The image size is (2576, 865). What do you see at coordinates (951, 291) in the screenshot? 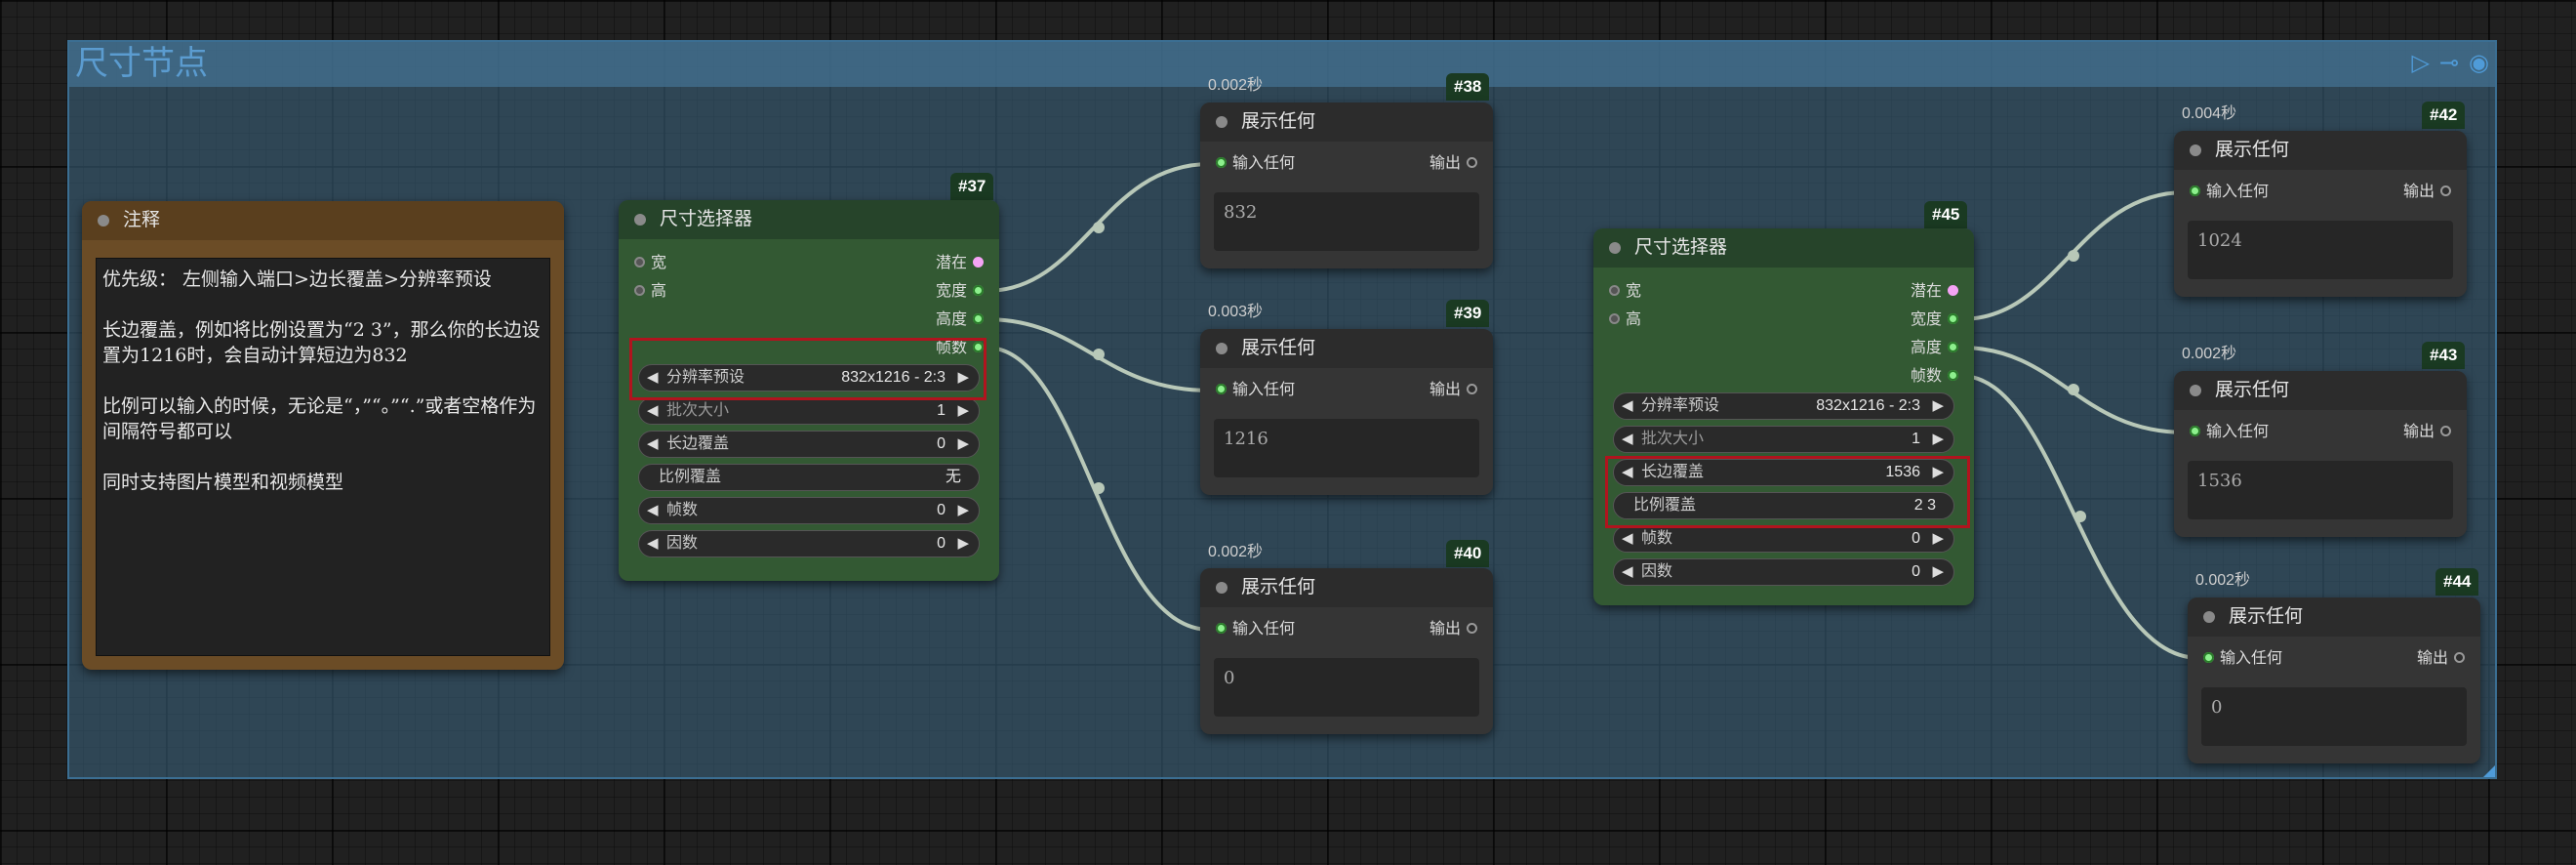
I see `output-label-width: 宽度` at bounding box center [951, 291].